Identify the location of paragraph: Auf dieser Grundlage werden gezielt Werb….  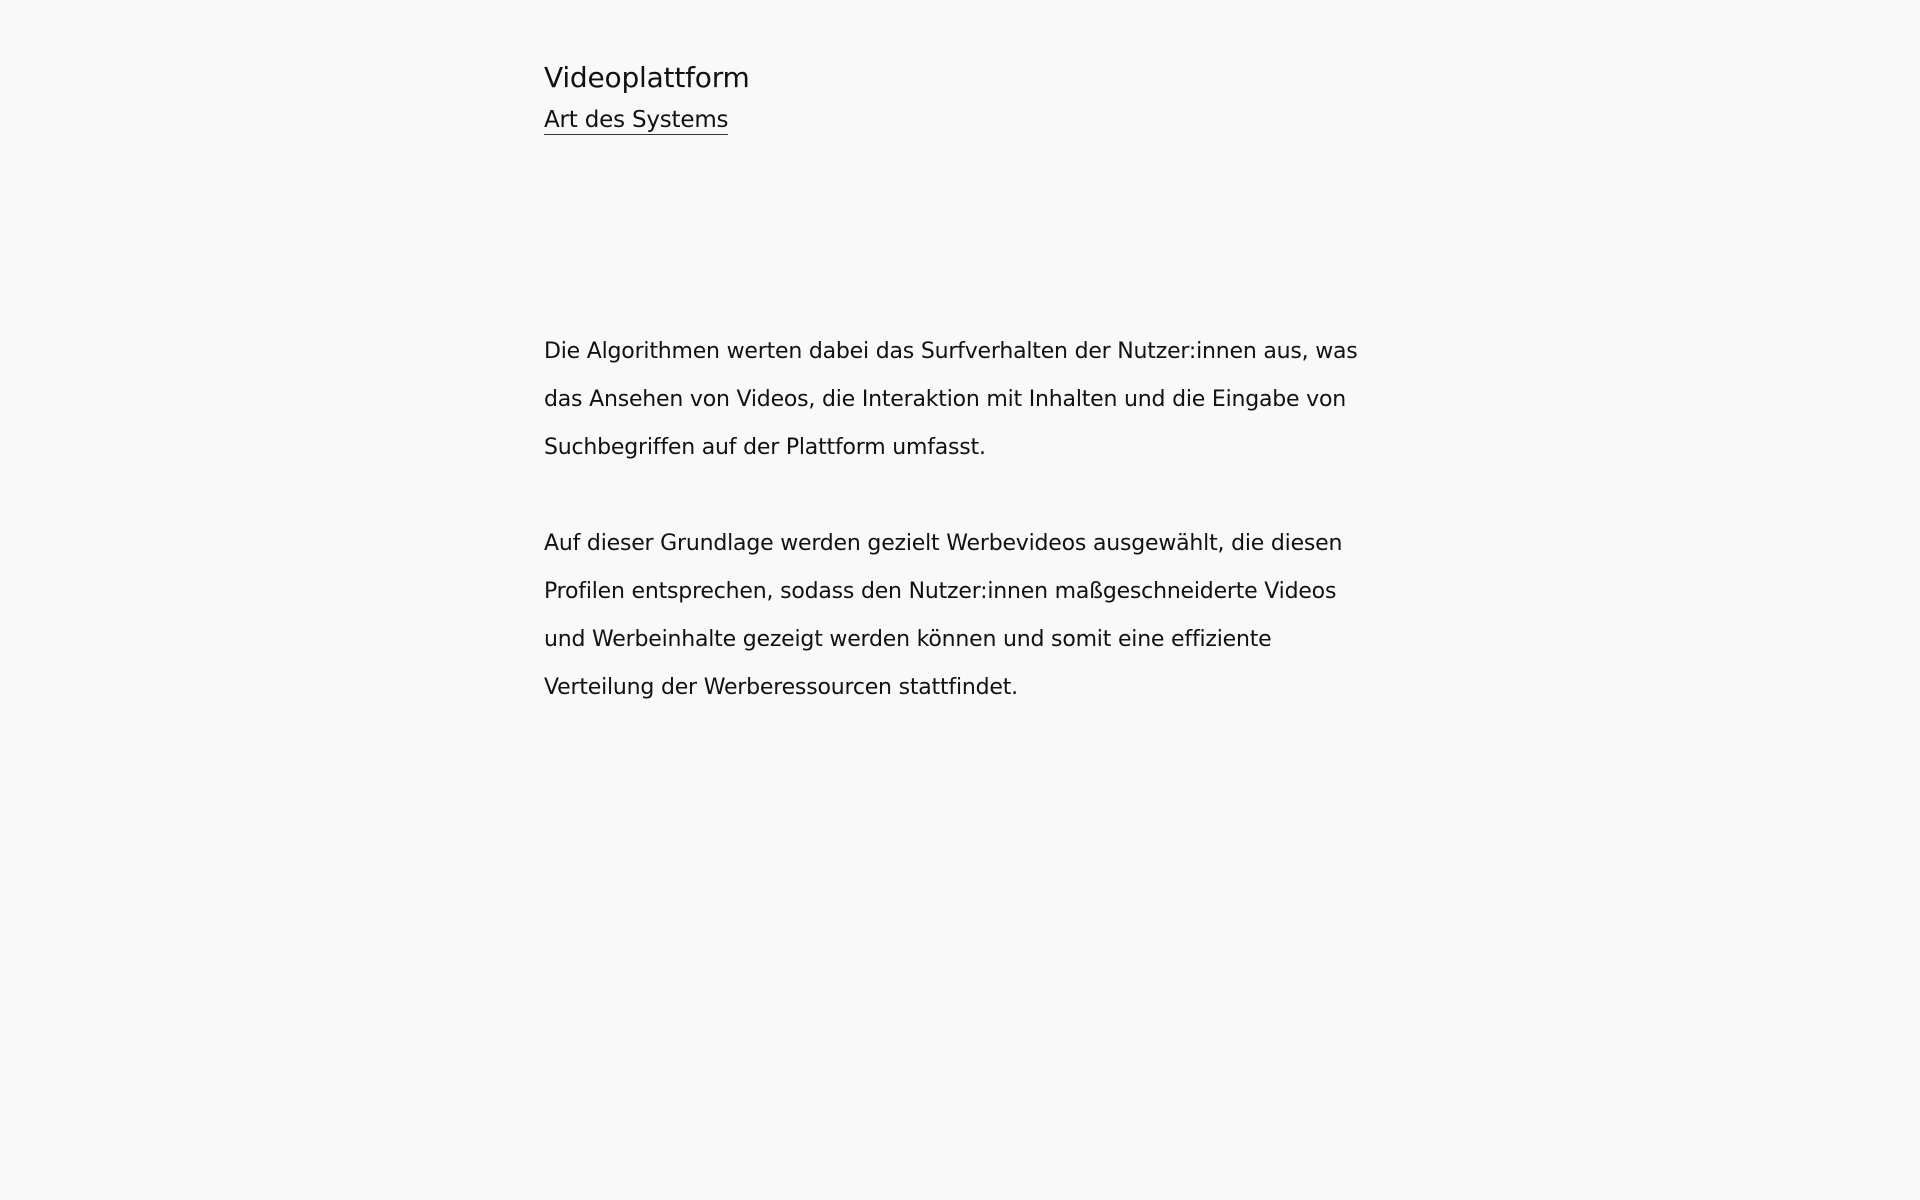
(943, 615).